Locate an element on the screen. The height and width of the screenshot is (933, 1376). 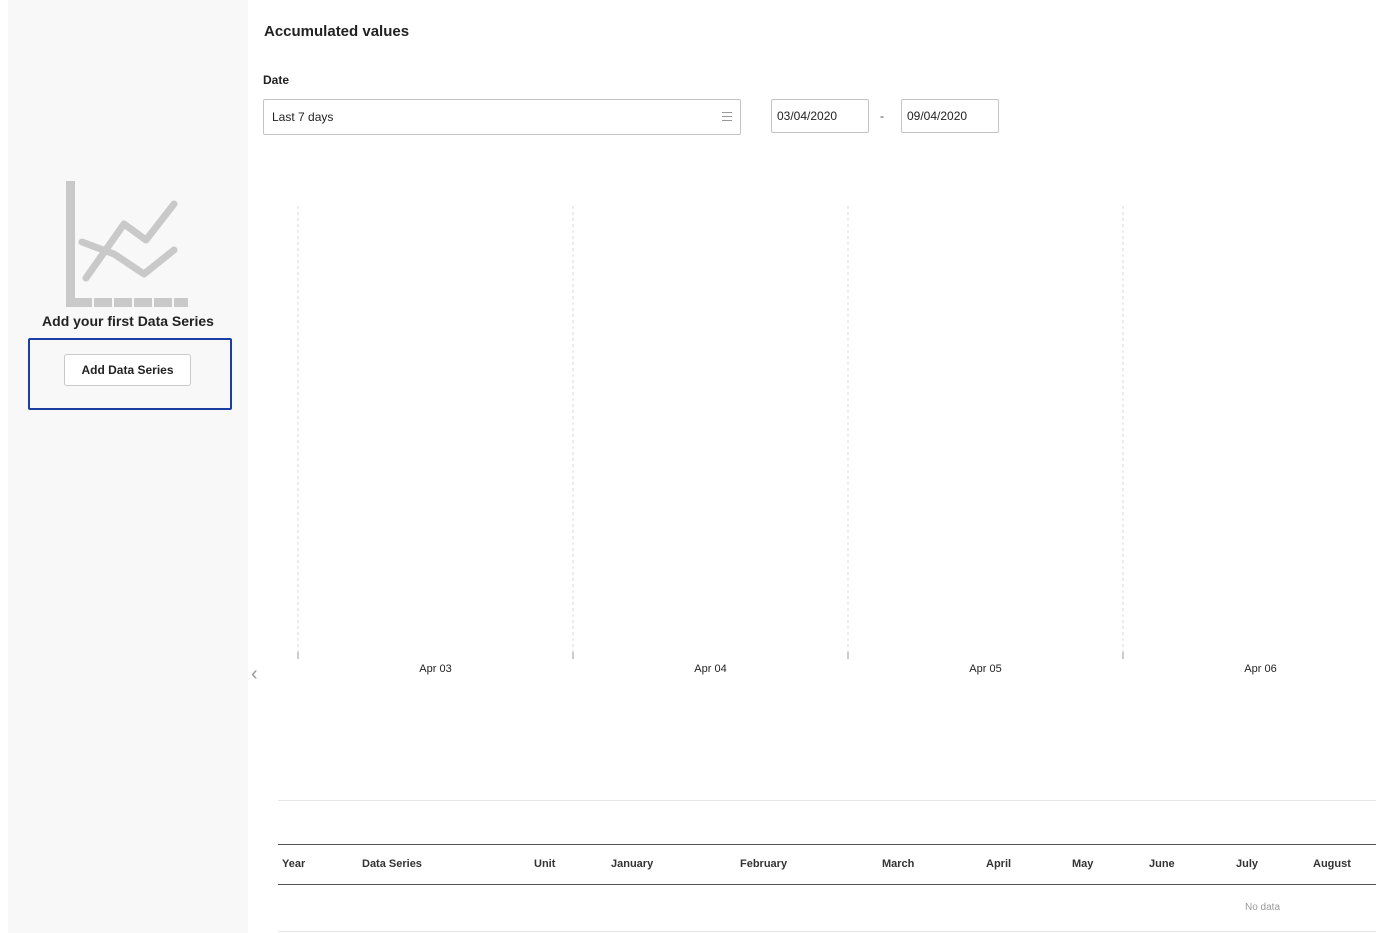
chart-x-tick-label: Apr 06 is located at coordinates (1260, 669).